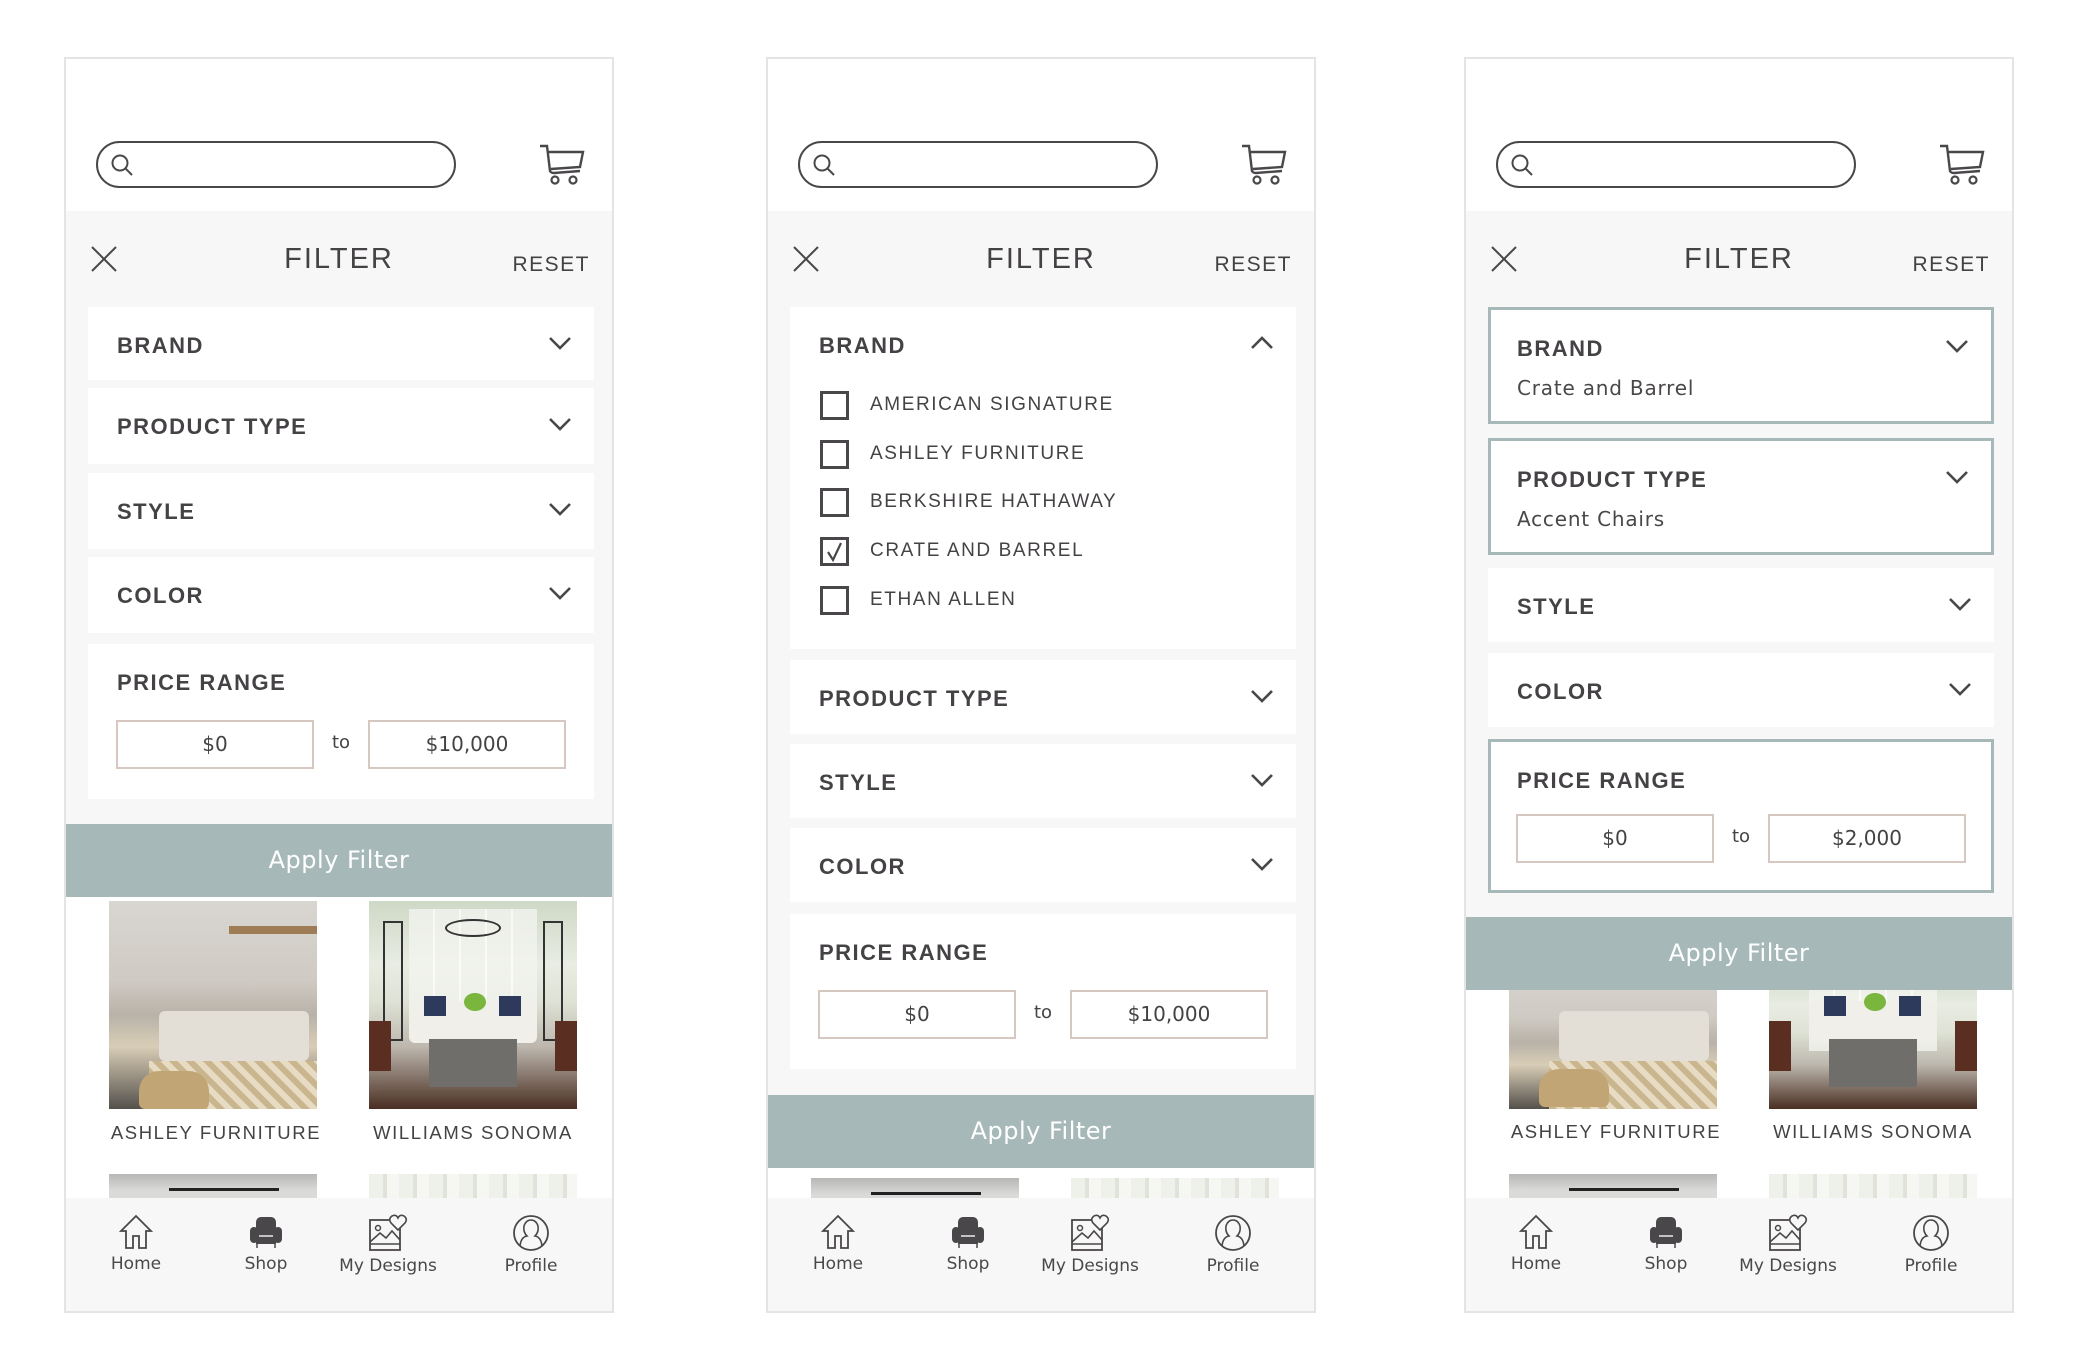 This screenshot has width=2078, height=1372. I want to click on section-title: PRODUCT TYPE, so click(914, 698).